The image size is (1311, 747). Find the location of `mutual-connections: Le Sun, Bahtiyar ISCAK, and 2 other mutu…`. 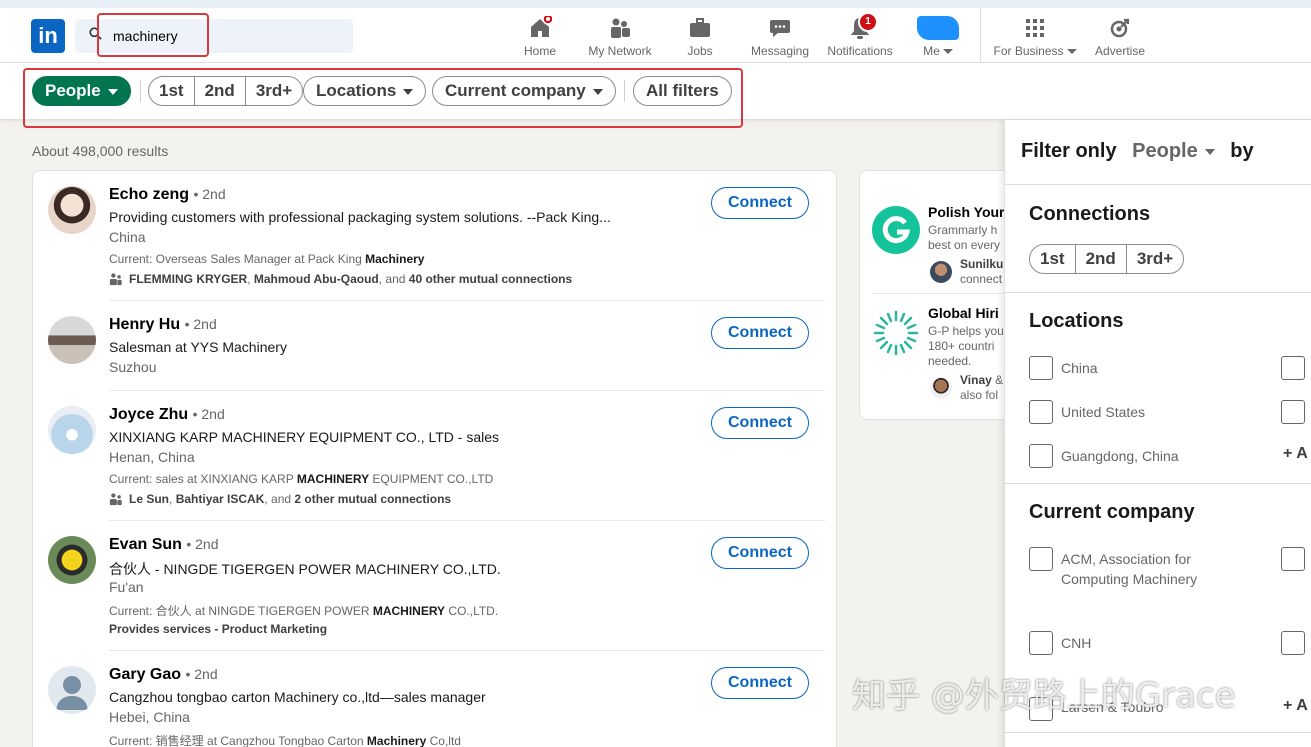

mutual-connections: Le Sun, Bahtiyar ISCAK, and 2 other mutu… is located at coordinates (280, 499).